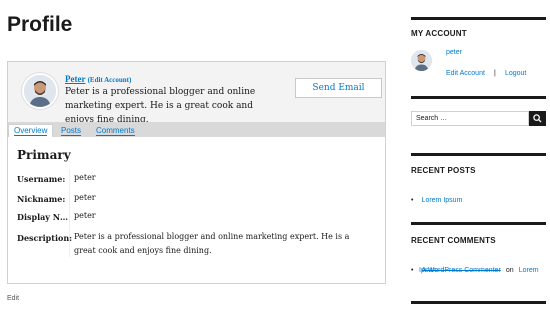  I want to click on section-title: Primary, so click(44, 155).